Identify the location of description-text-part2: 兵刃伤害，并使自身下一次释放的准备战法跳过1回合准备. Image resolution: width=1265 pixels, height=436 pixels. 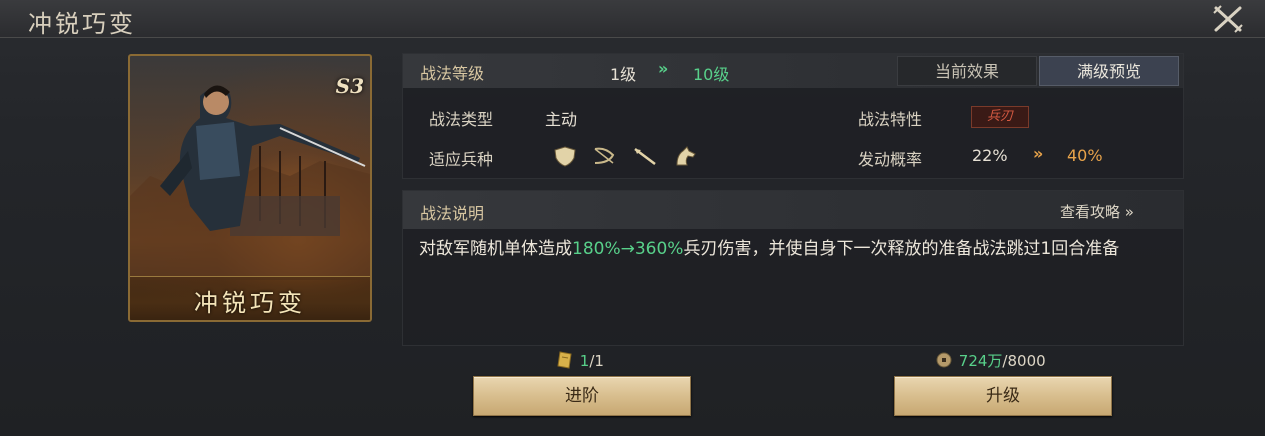
(901, 249).